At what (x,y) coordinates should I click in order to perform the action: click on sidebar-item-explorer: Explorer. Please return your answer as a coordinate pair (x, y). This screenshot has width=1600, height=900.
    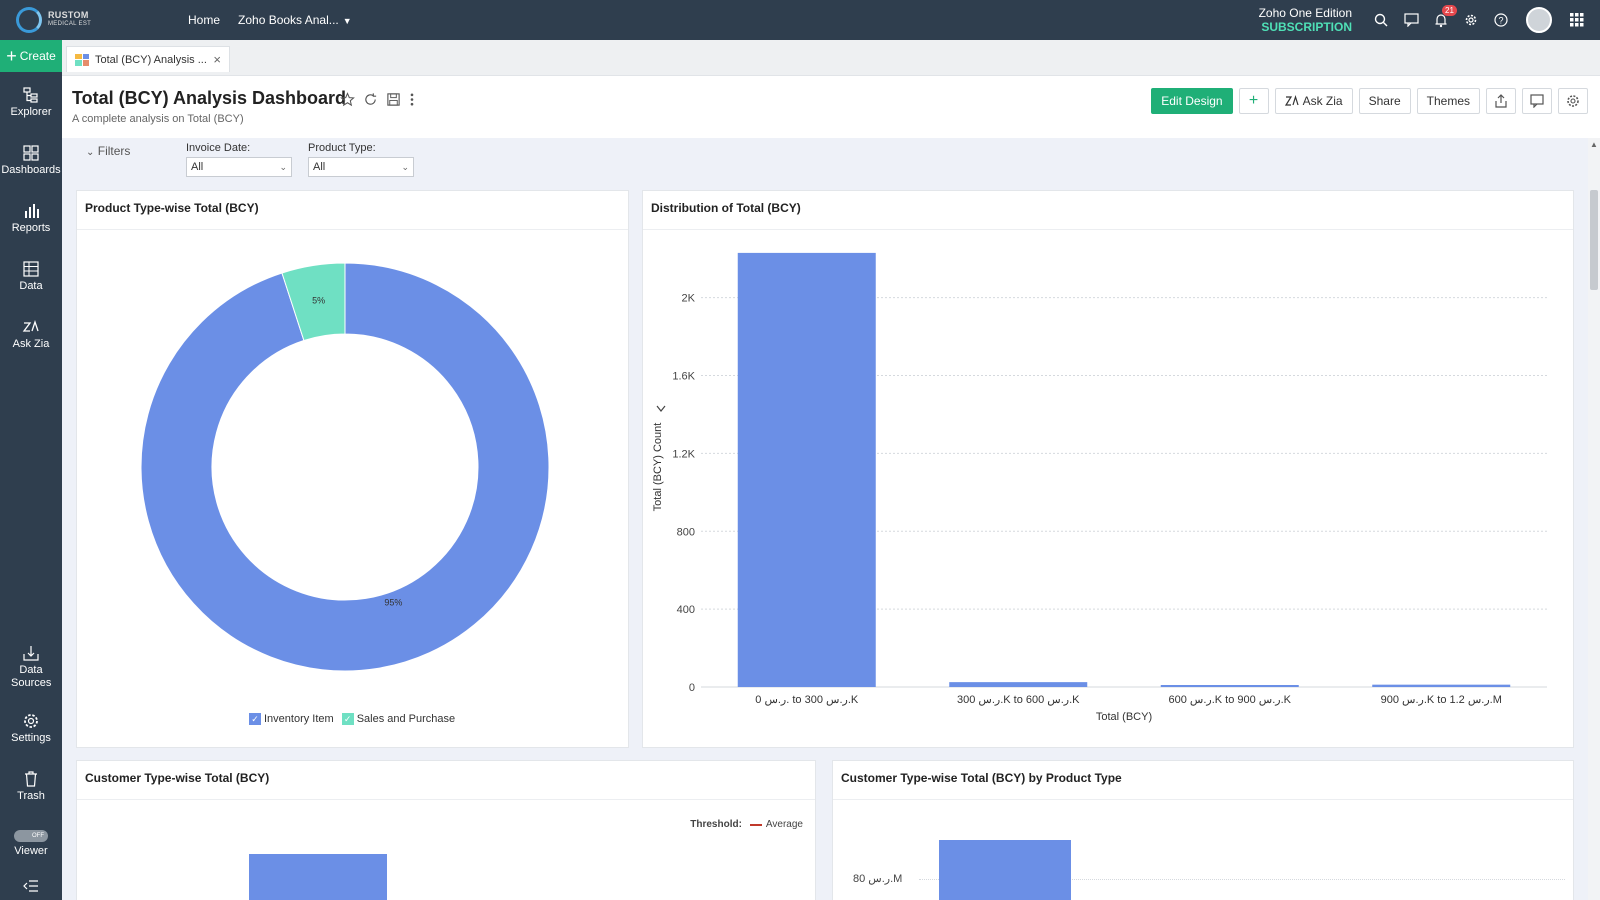
    Looking at the image, I should click on (31, 102).